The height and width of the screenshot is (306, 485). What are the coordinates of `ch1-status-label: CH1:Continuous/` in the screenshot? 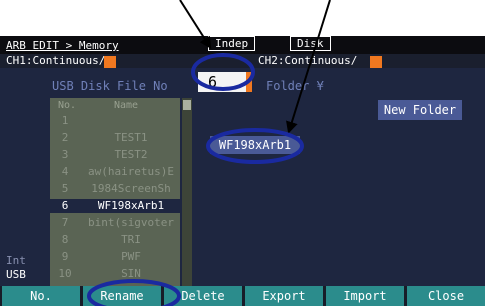 It's located at (56, 60).